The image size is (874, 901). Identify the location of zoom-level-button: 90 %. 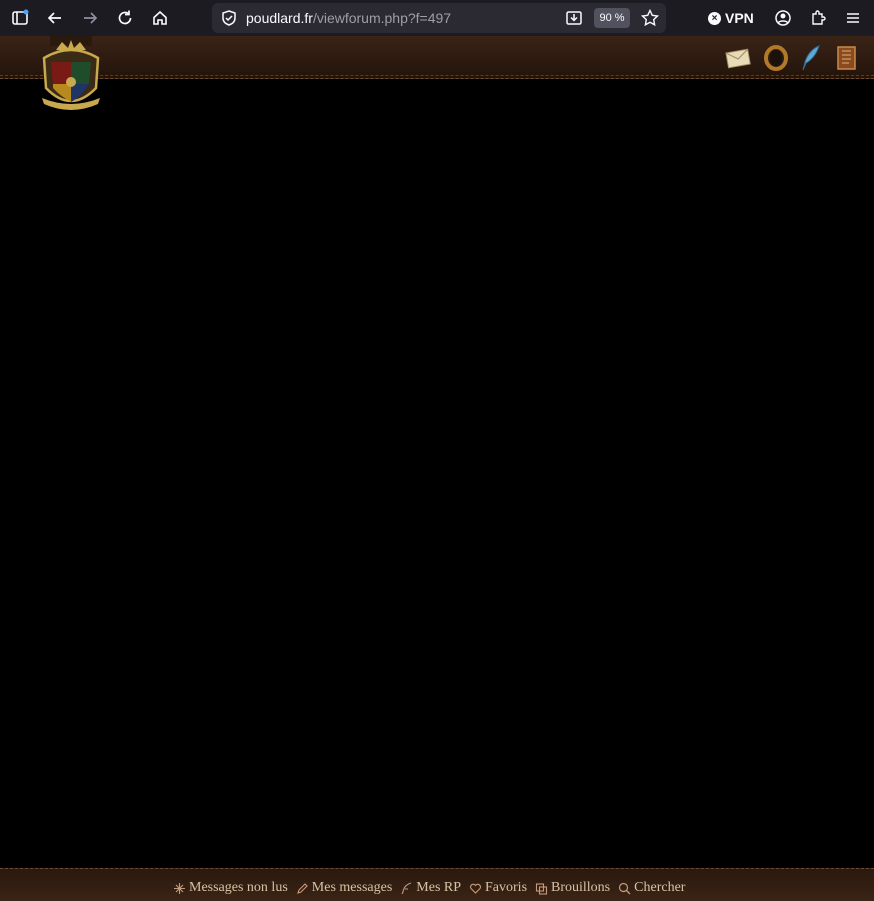
(612, 18).